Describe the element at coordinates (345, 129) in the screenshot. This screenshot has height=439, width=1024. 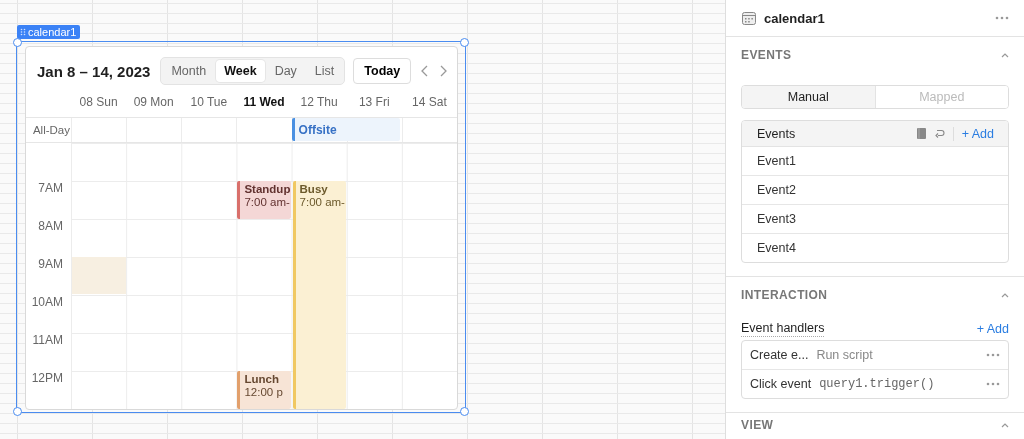
I see `all-day-event: Offsite` at that location.